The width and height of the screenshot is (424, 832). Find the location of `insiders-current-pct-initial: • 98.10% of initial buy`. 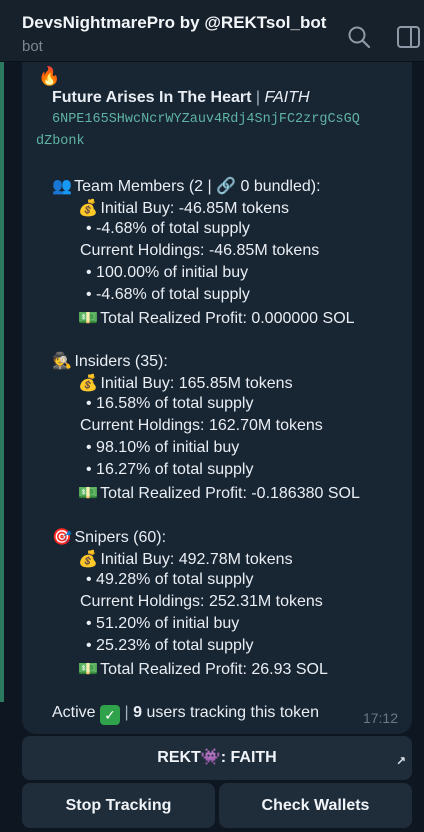

insiders-current-pct-initial: • 98.10% of initial buy is located at coordinates (163, 447).